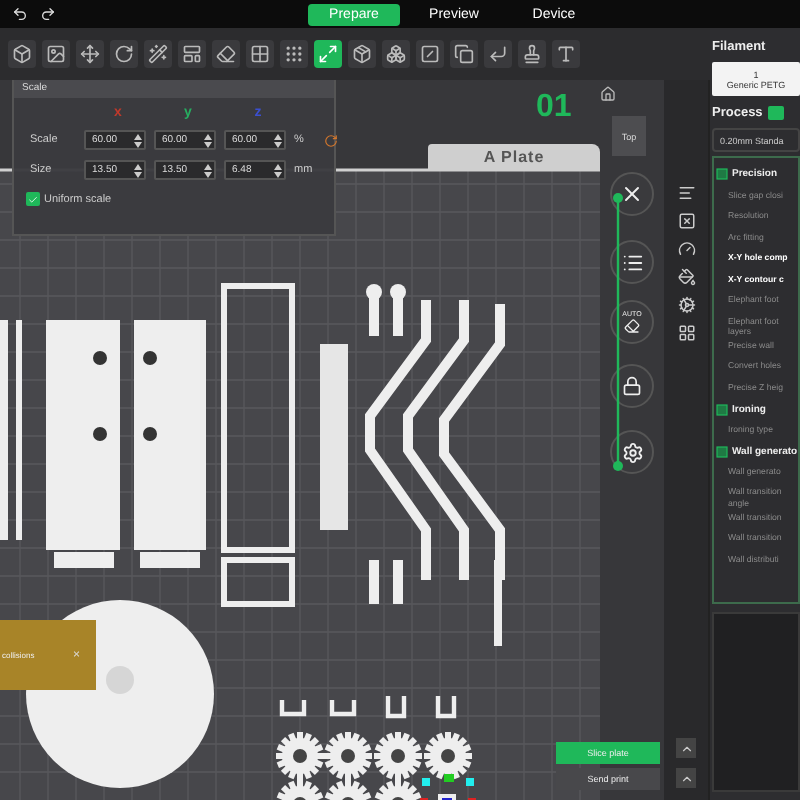  I want to click on list-button, so click(632, 262).